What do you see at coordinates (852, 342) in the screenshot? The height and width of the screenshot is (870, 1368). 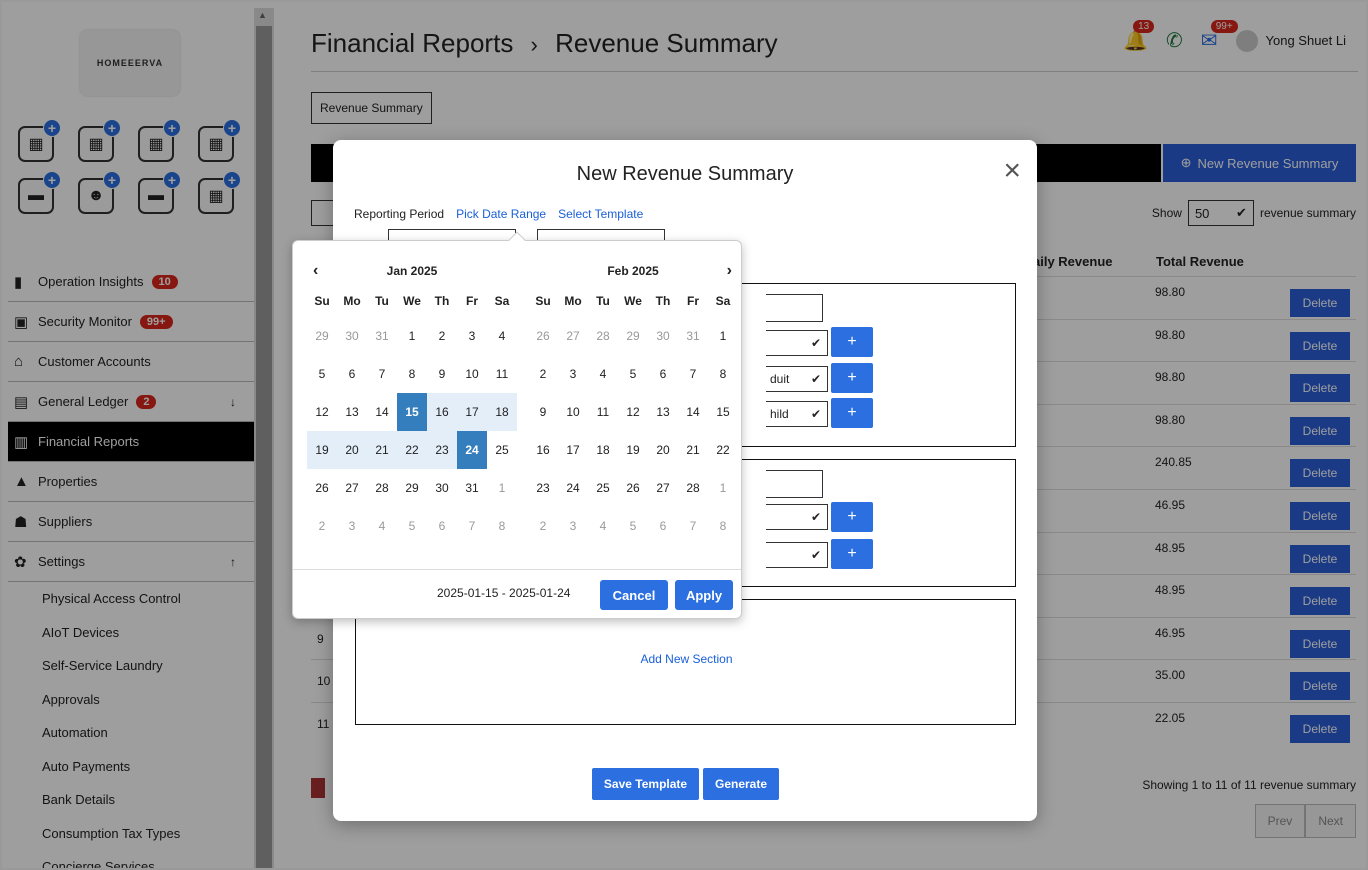 I see `section-1-add-button-1: +` at bounding box center [852, 342].